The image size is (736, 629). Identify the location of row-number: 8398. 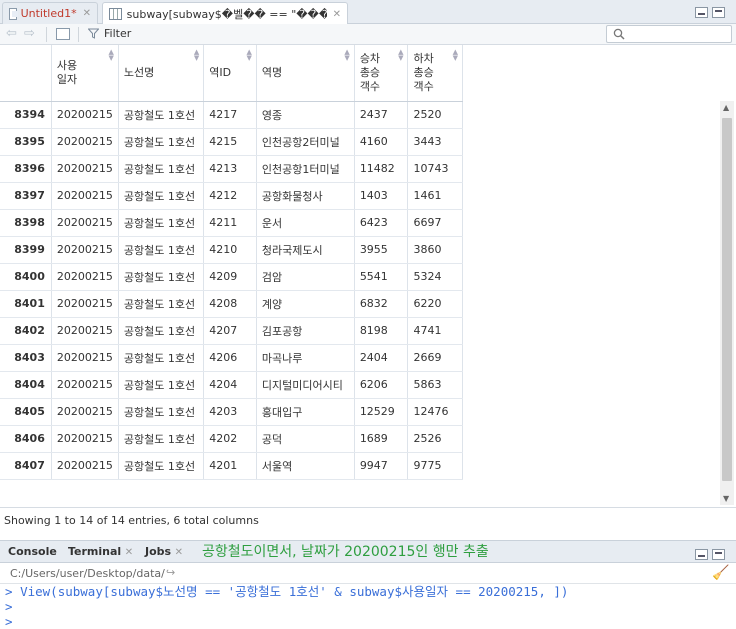
(26, 223).